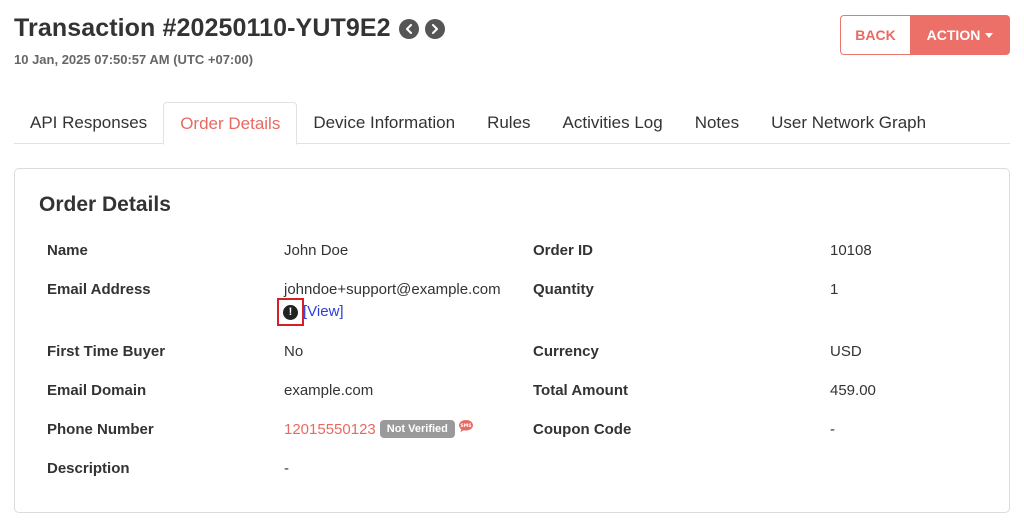  What do you see at coordinates (329, 390) in the screenshot?
I see `email-domain-value: example.com` at bounding box center [329, 390].